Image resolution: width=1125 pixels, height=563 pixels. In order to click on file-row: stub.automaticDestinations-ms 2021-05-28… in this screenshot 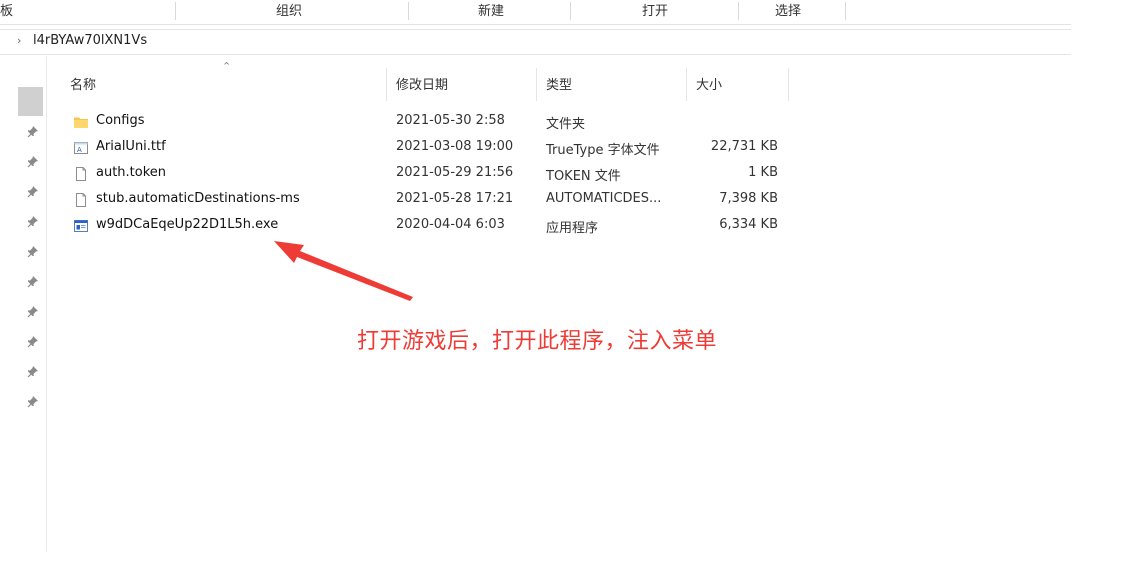, I will do `click(428, 200)`.